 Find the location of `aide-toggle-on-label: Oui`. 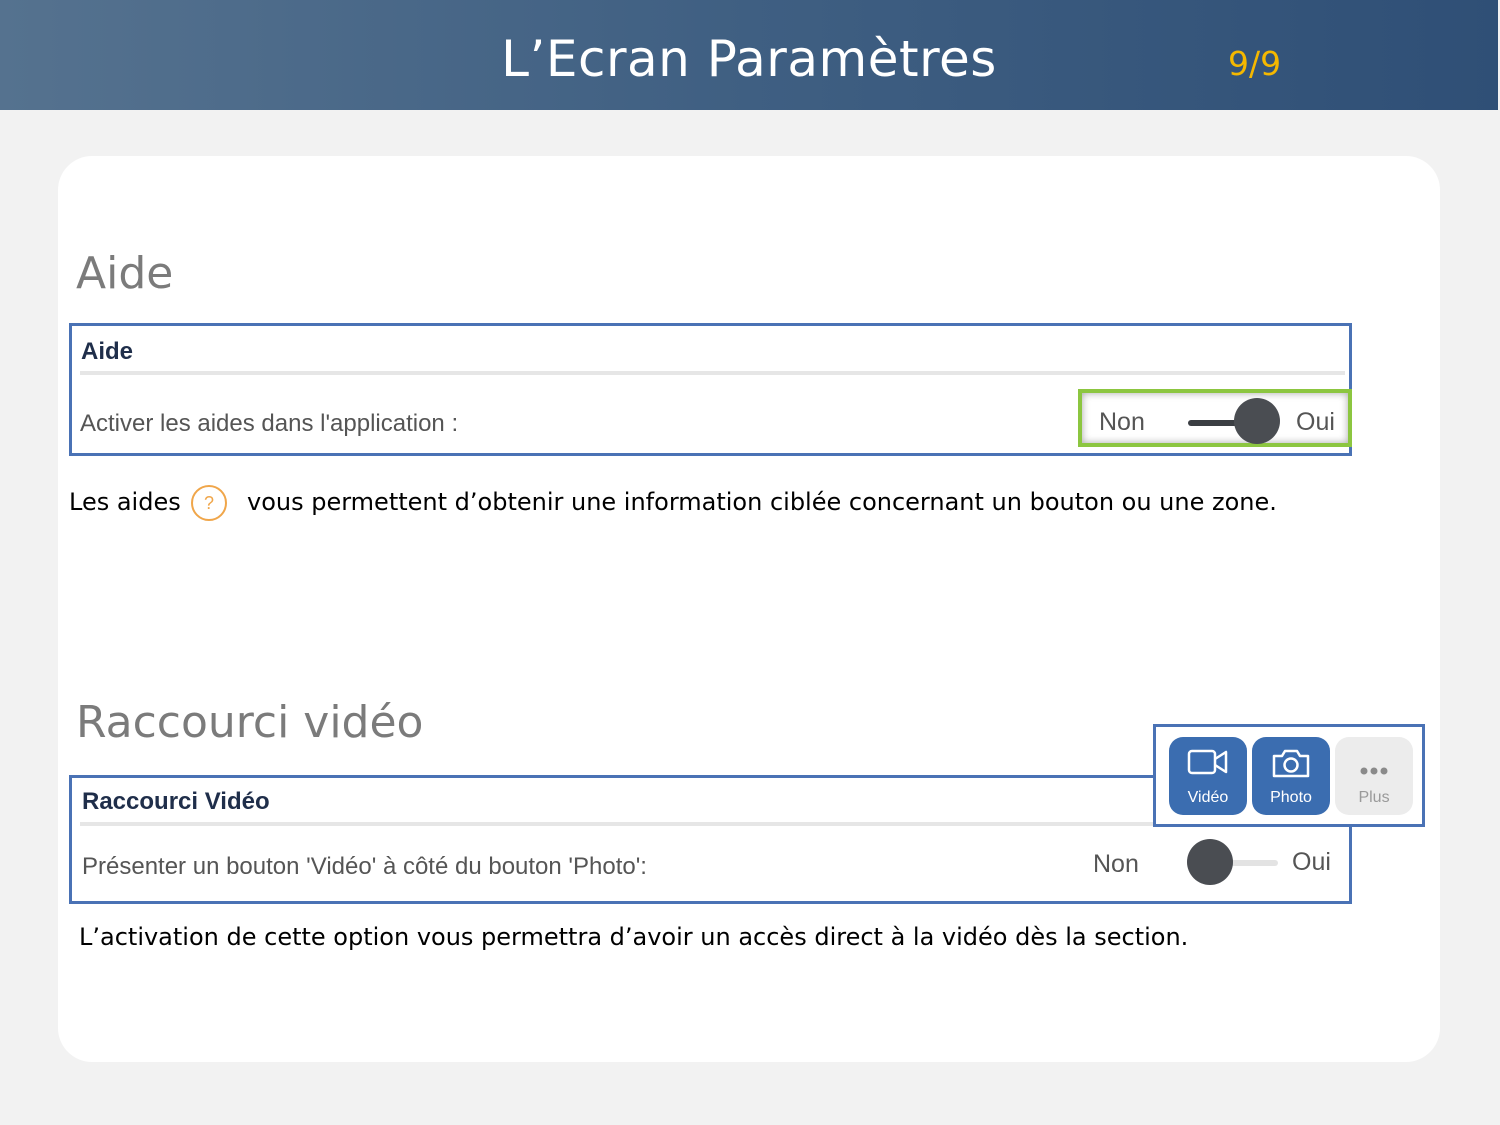

aide-toggle-on-label: Oui is located at coordinates (1315, 422).